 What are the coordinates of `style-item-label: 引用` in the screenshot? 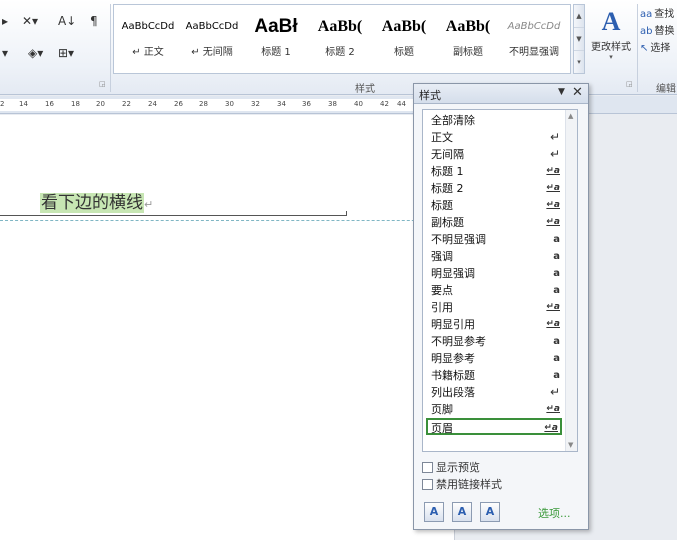 It's located at (442, 307).